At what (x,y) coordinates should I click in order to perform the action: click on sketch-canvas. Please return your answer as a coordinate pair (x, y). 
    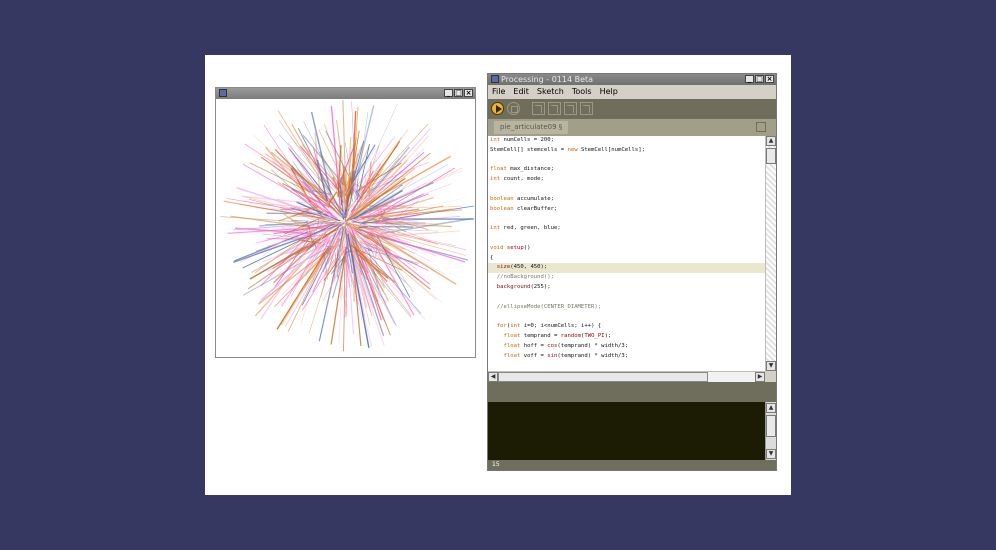
    Looking at the image, I should click on (345, 228).